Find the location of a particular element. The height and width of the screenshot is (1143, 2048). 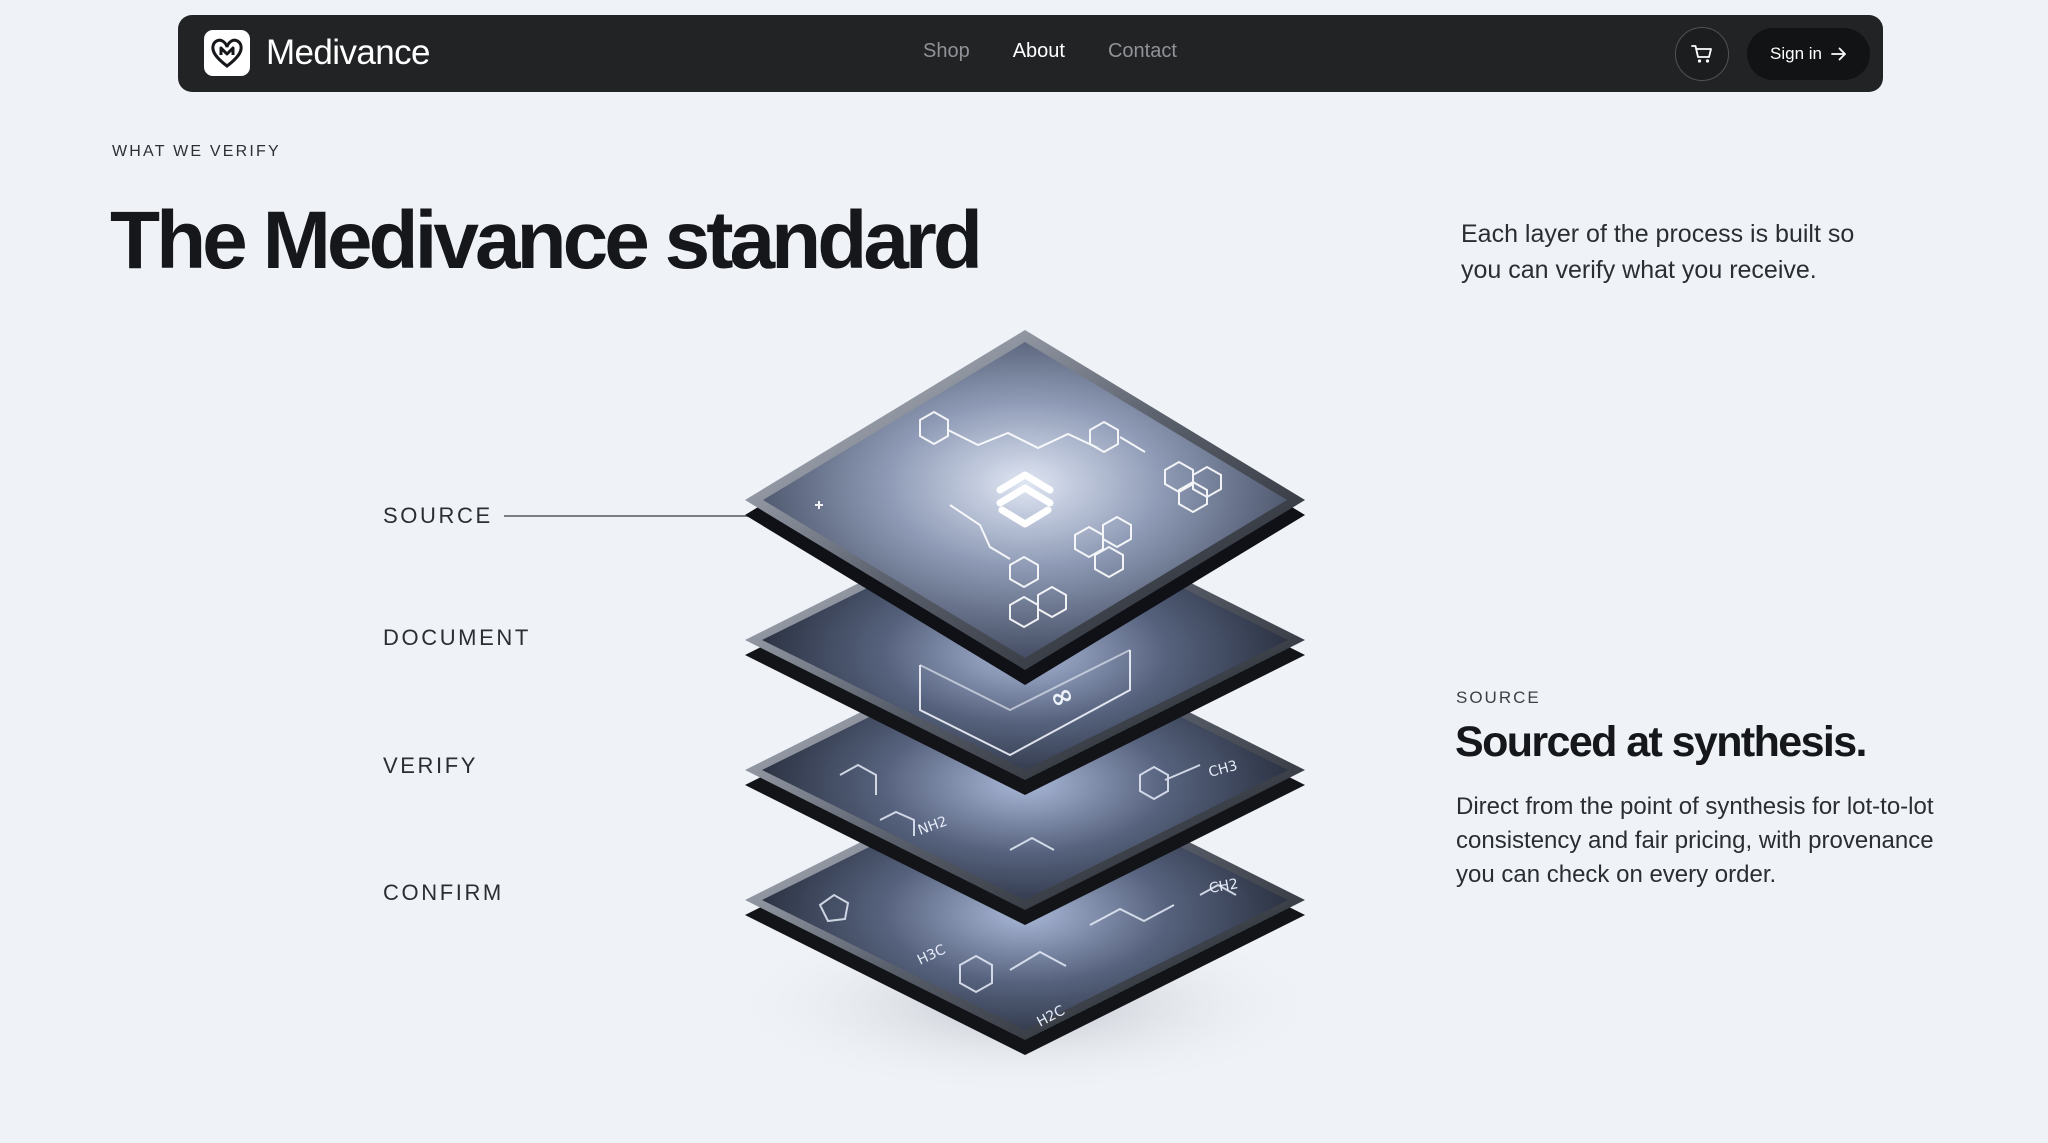

top-navbar: Medivance Shop About Contact Sign in is located at coordinates (1030, 53).